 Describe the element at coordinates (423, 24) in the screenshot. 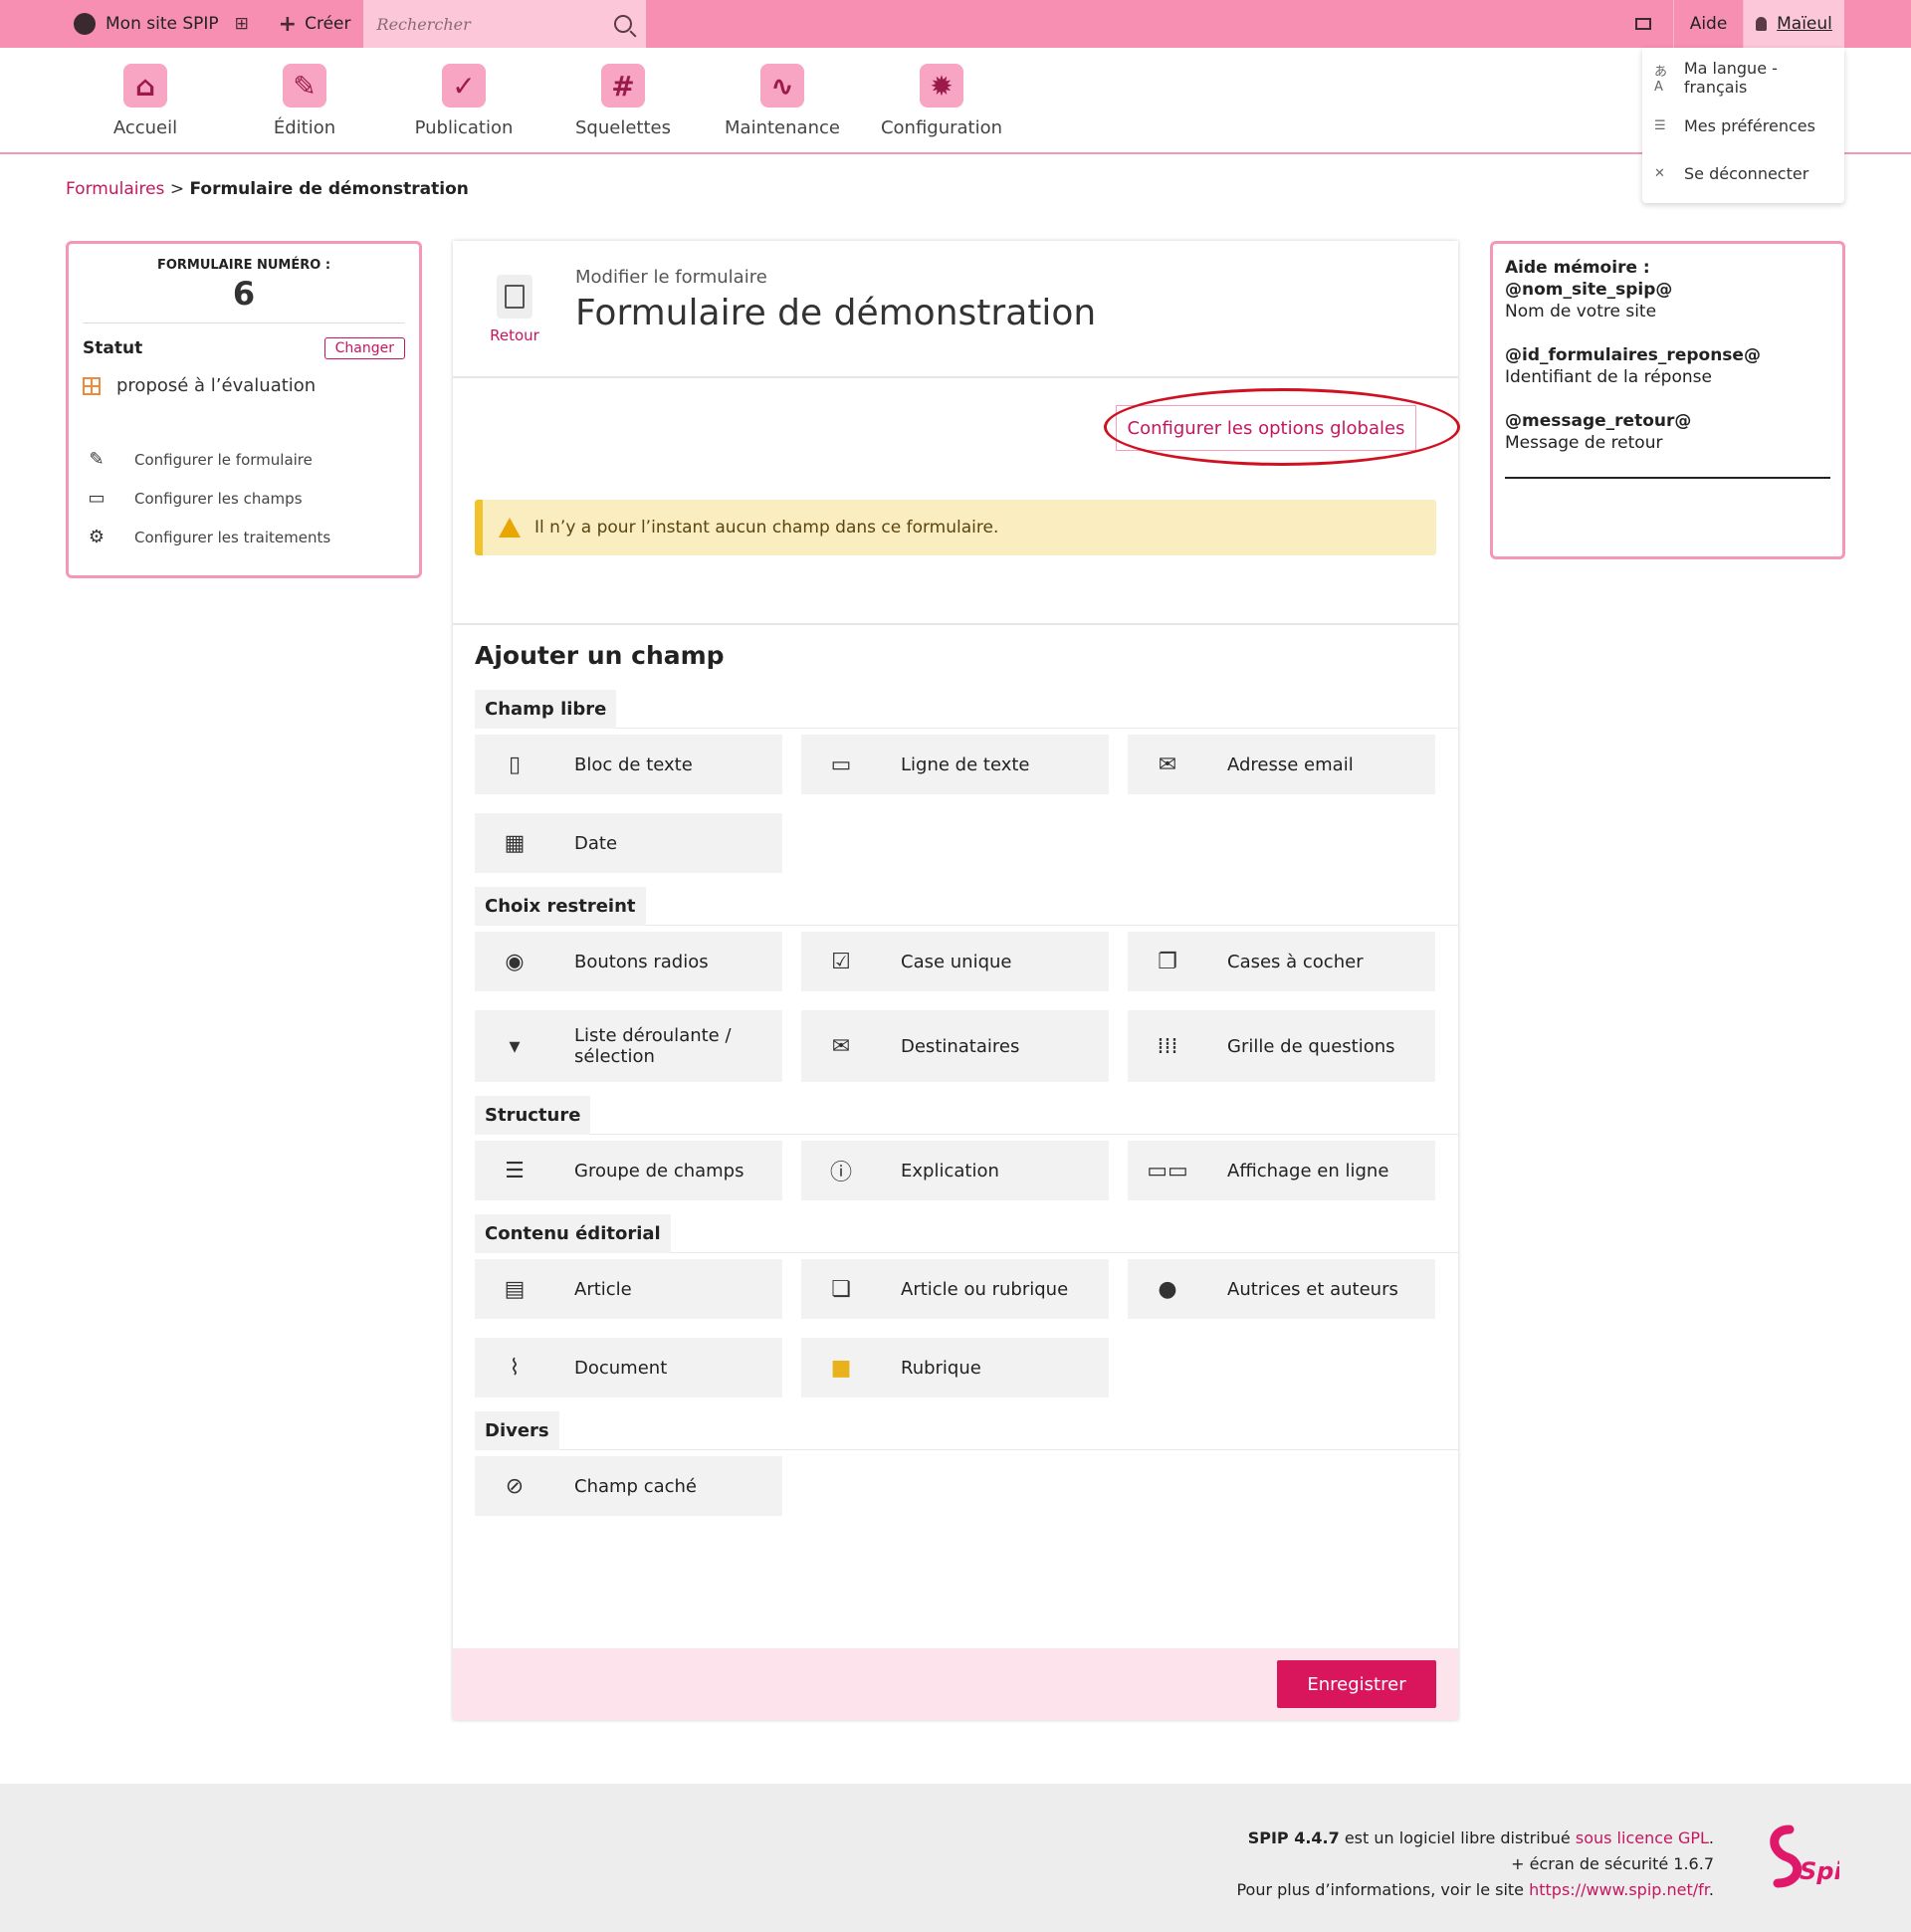

I see `search-placeholder: Rechercher` at that location.